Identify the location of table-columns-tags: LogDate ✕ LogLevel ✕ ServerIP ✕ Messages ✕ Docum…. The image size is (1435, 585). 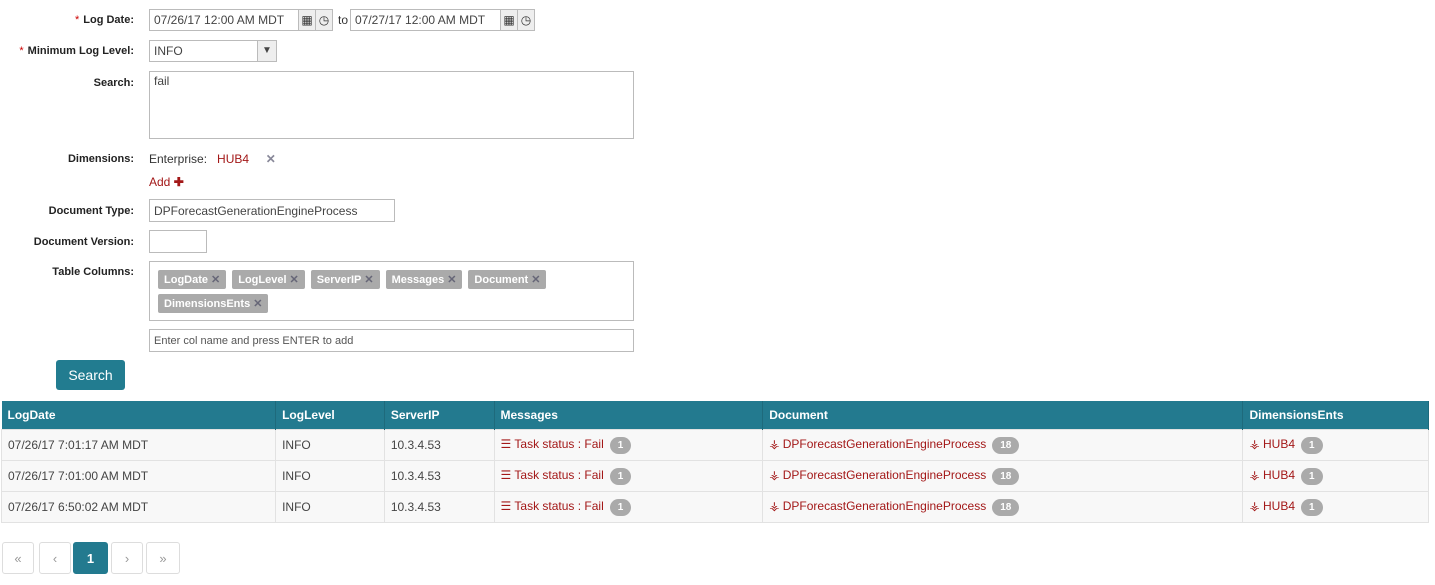
(391, 291).